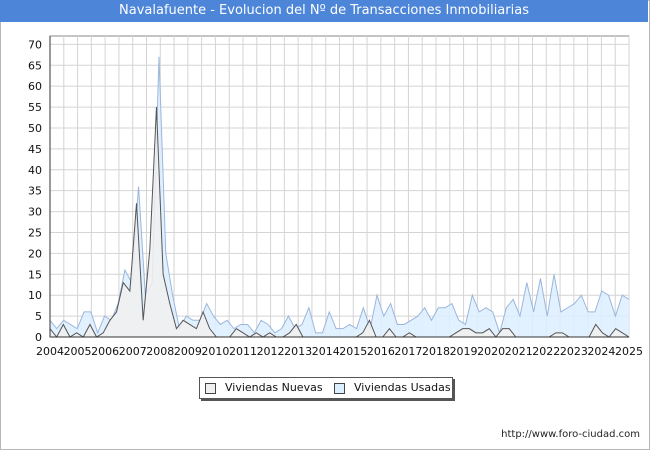  Describe the element at coordinates (105, 351) in the screenshot. I see `x-tick-label: 2006` at that location.